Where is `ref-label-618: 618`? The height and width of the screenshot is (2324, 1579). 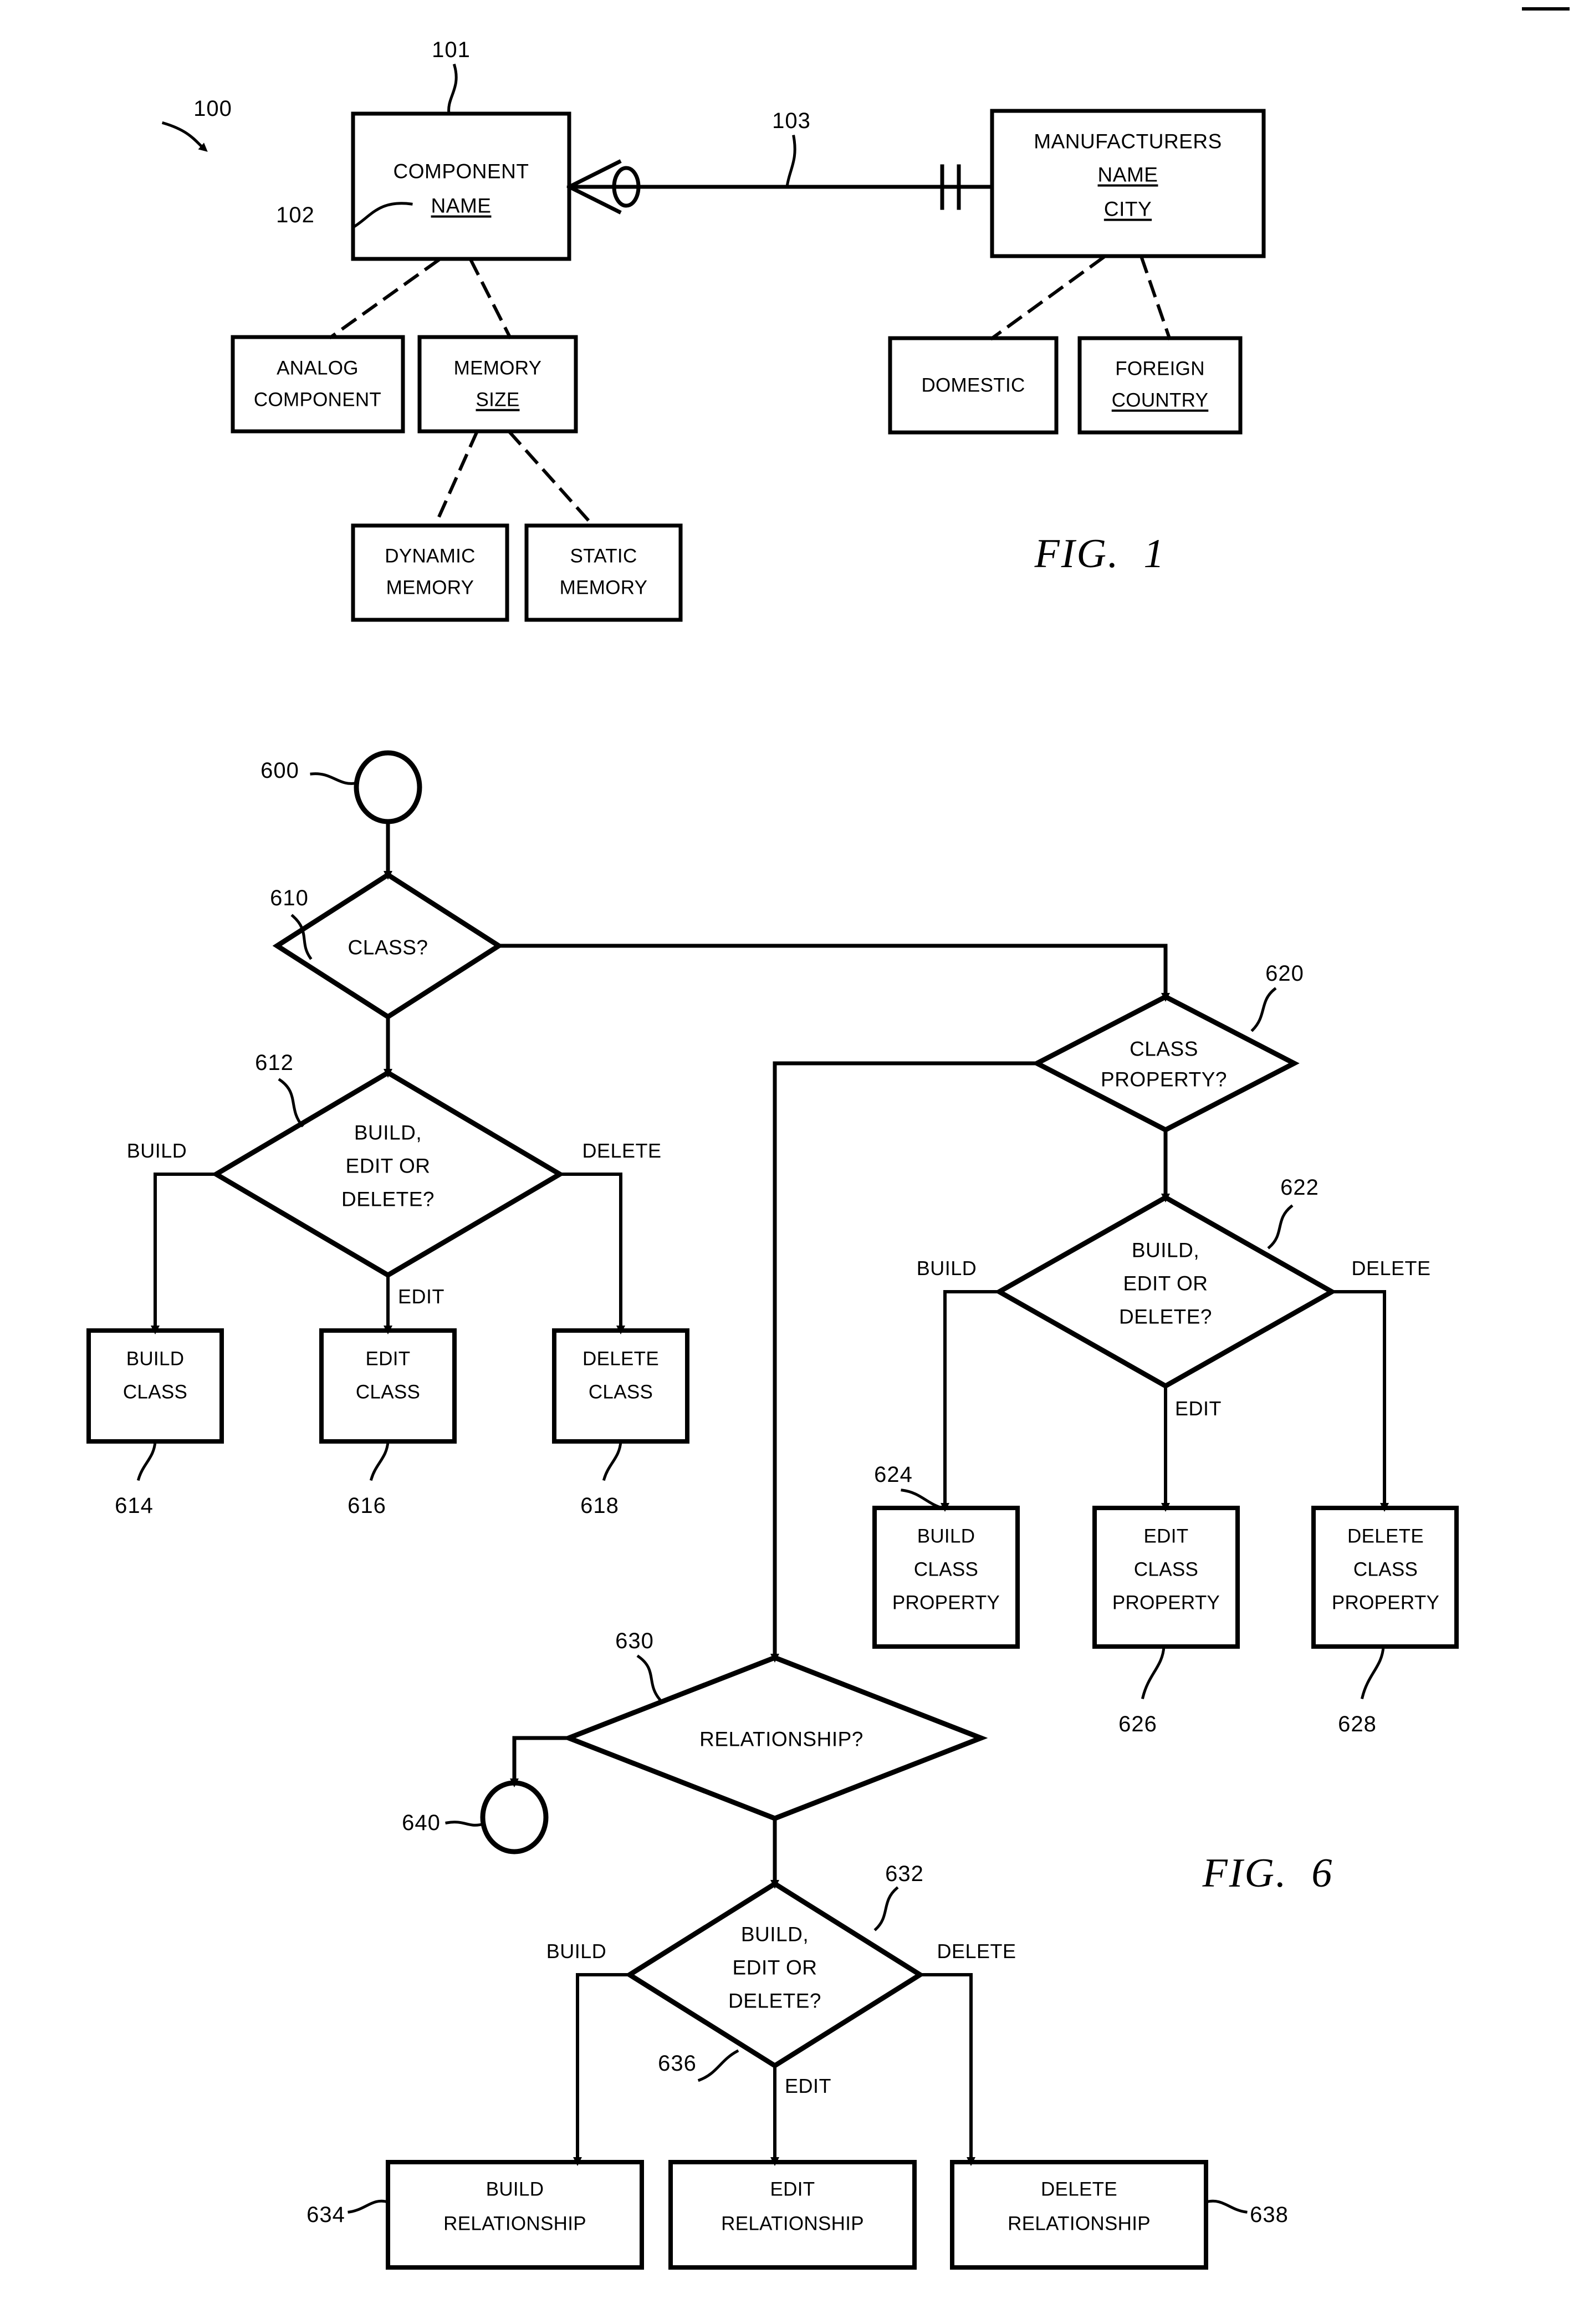 ref-label-618: 618 is located at coordinates (599, 1505).